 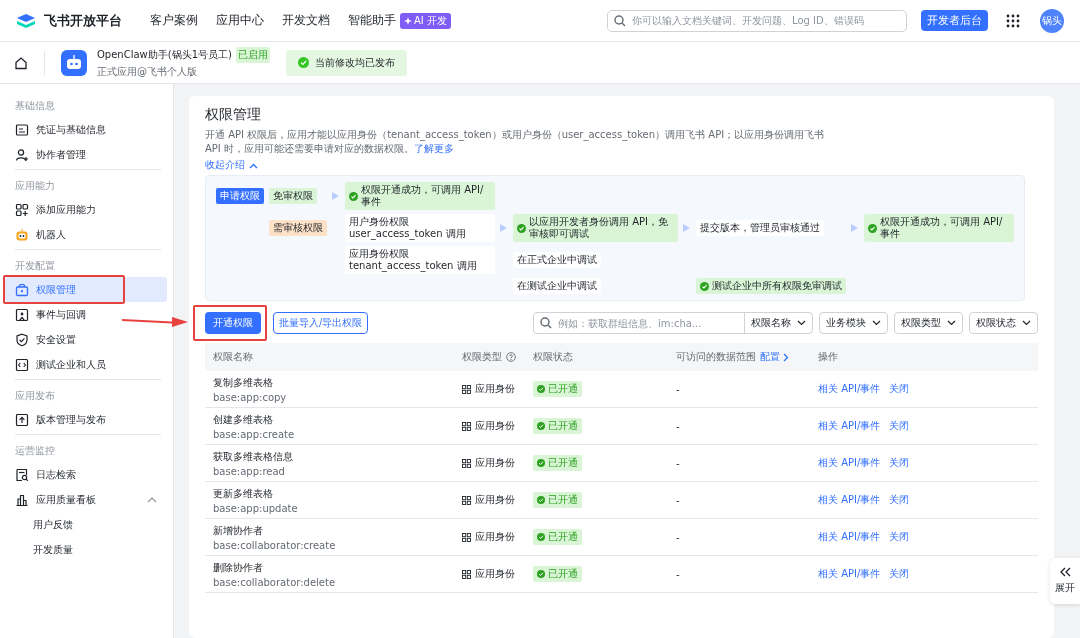 What do you see at coordinates (786, 357) in the screenshot?
I see `chevron-right-icon` at bounding box center [786, 357].